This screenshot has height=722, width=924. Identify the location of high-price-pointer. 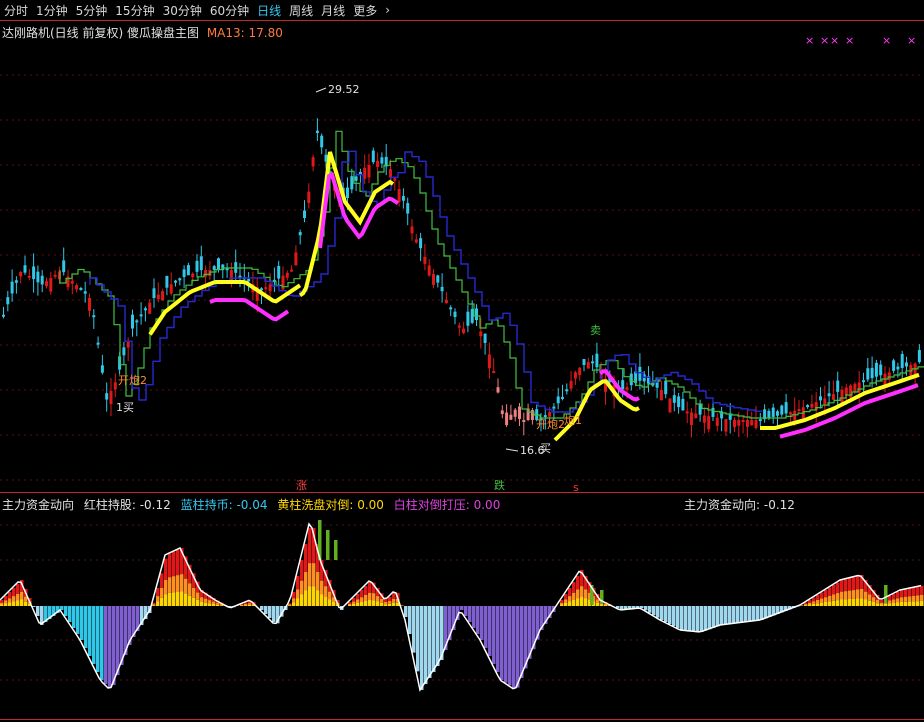
(321, 90).